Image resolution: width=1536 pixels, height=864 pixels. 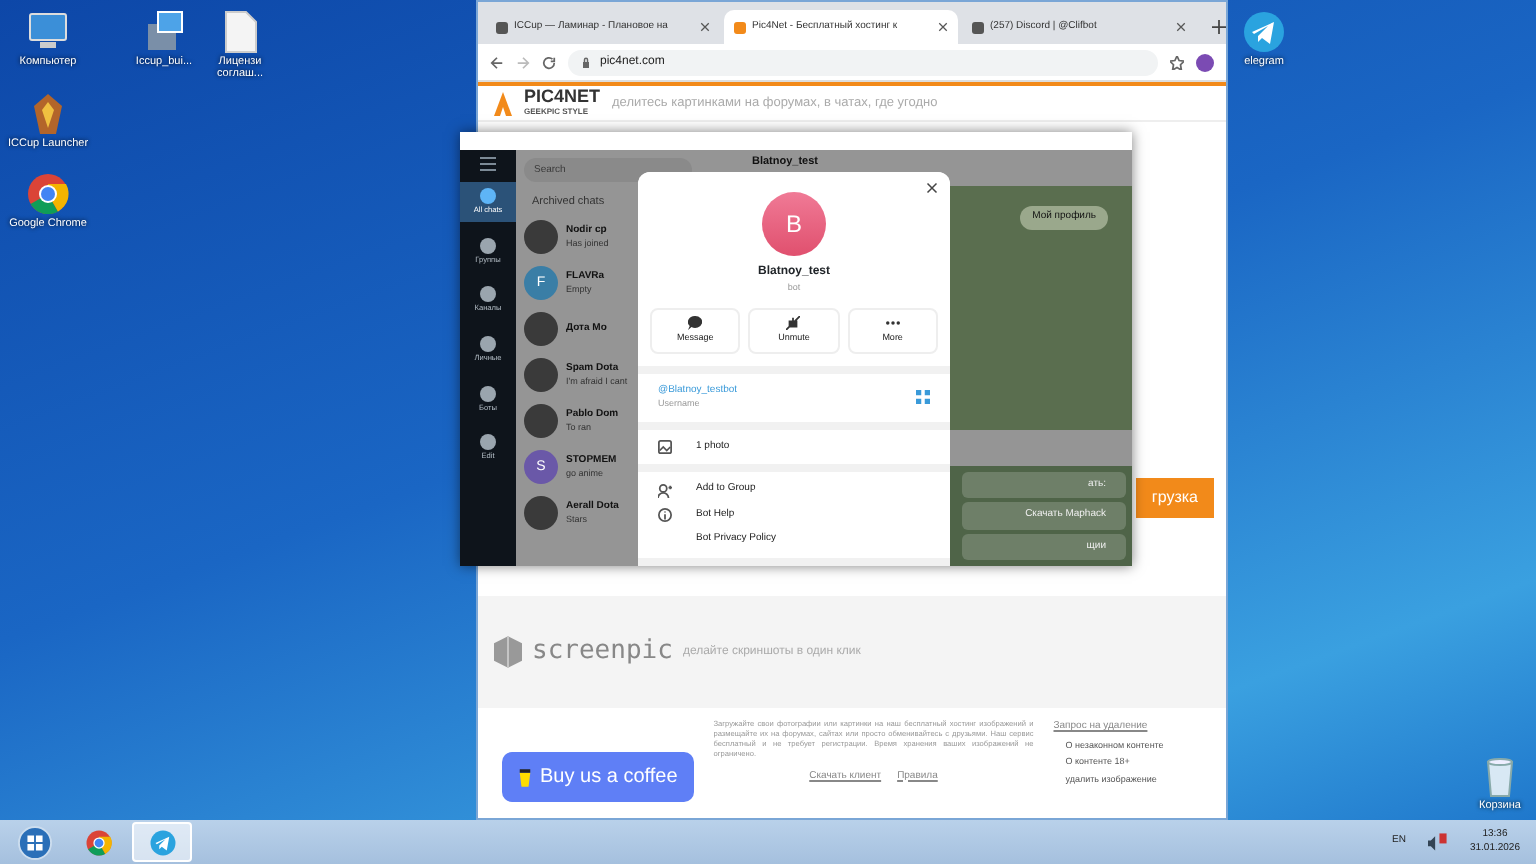 What do you see at coordinates (34, 842) in the screenshot?
I see `start-button-icon` at bounding box center [34, 842].